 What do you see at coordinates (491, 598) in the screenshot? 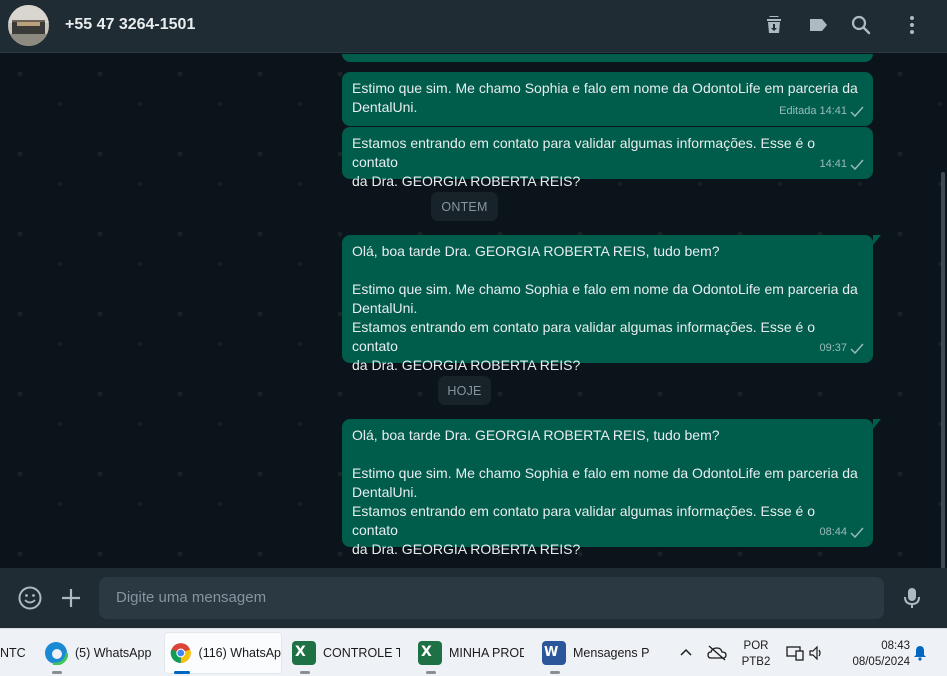
I see `message-input: Digite uma mensagem` at bounding box center [491, 598].